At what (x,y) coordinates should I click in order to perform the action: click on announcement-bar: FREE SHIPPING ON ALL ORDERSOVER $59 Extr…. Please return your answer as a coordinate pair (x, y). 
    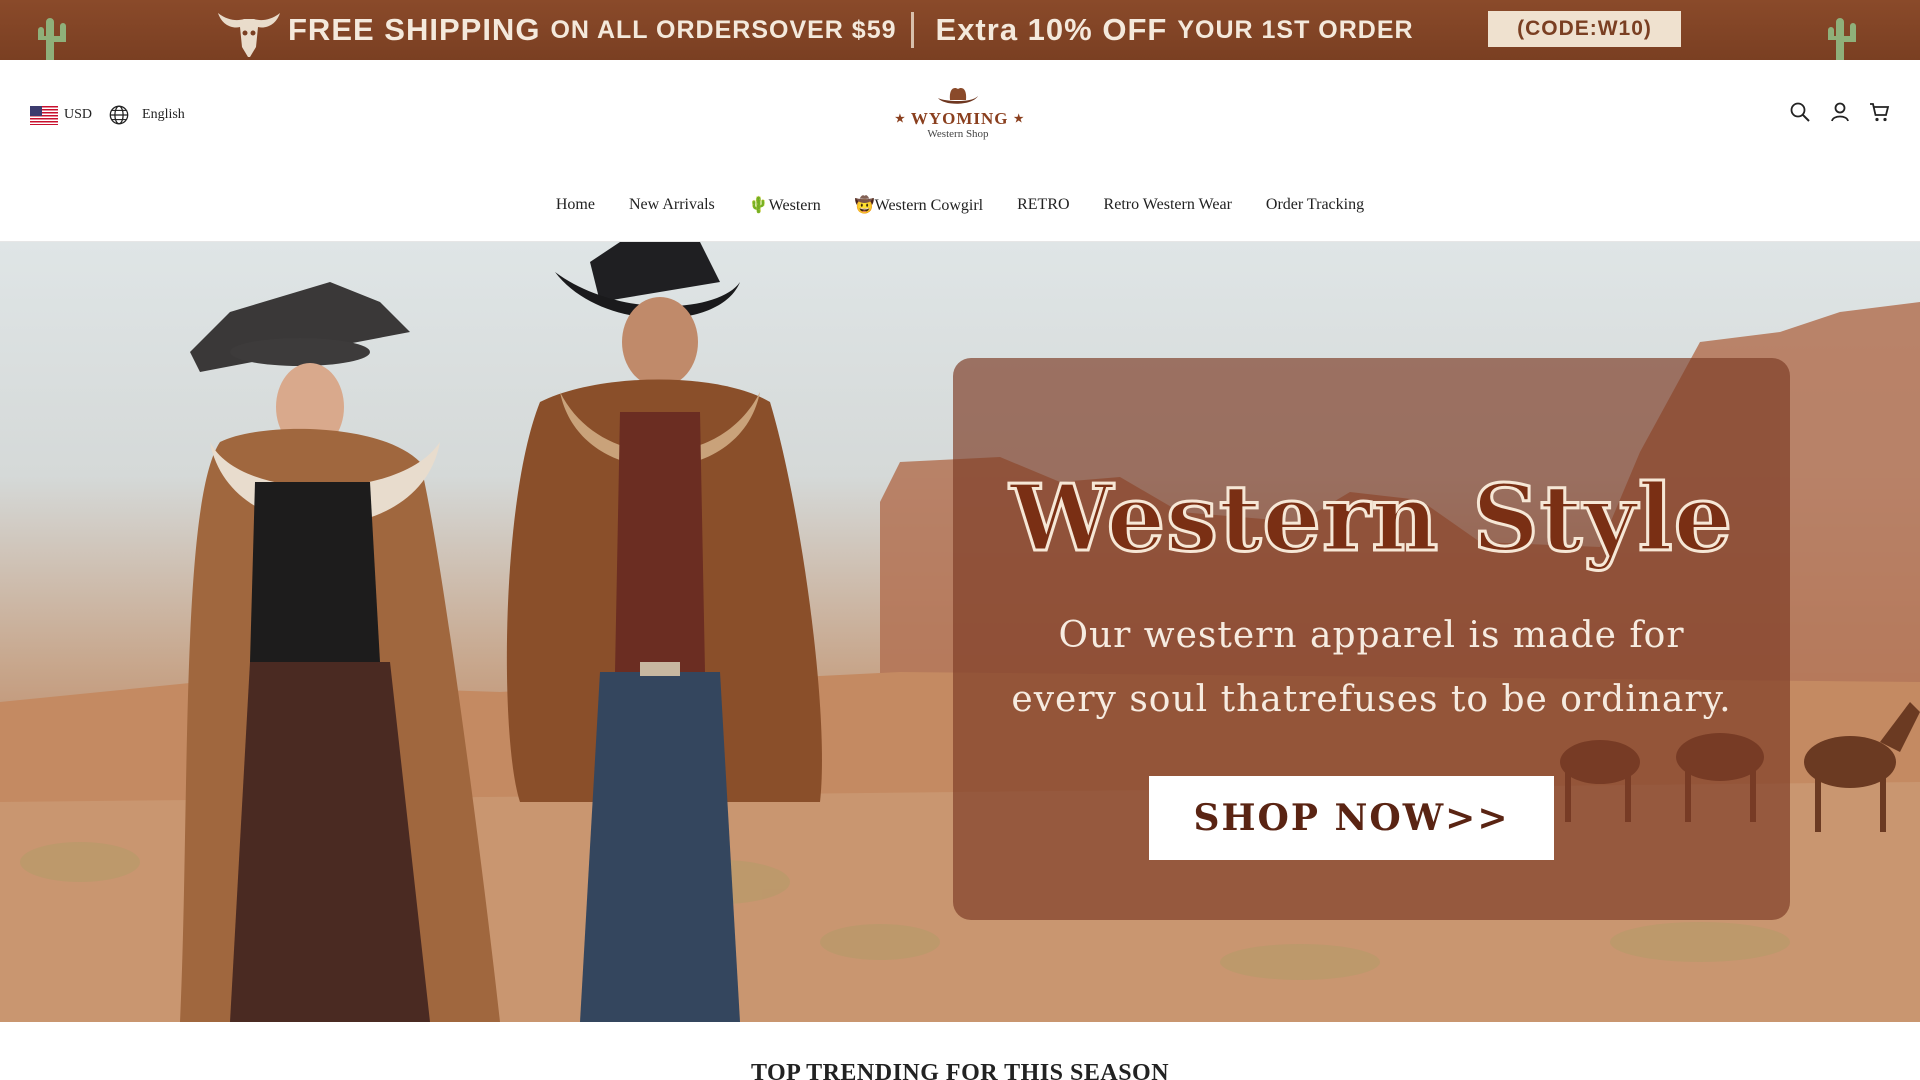
    Looking at the image, I should click on (960, 30).